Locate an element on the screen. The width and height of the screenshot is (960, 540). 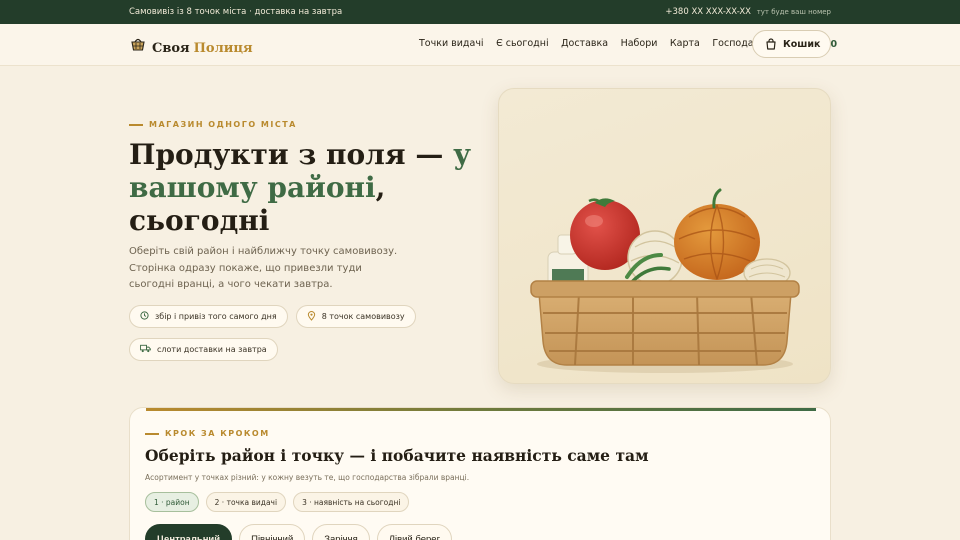
feature-chip-delivery-slots: слоти доставки на завтра is located at coordinates (203, 349).